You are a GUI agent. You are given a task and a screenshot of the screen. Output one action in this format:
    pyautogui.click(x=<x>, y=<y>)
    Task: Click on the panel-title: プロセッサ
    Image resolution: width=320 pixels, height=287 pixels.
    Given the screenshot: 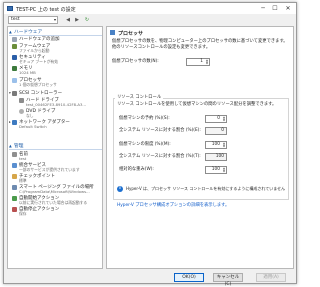 What is the action you would take?
    pyautogui.click(x=131, y=34)
    